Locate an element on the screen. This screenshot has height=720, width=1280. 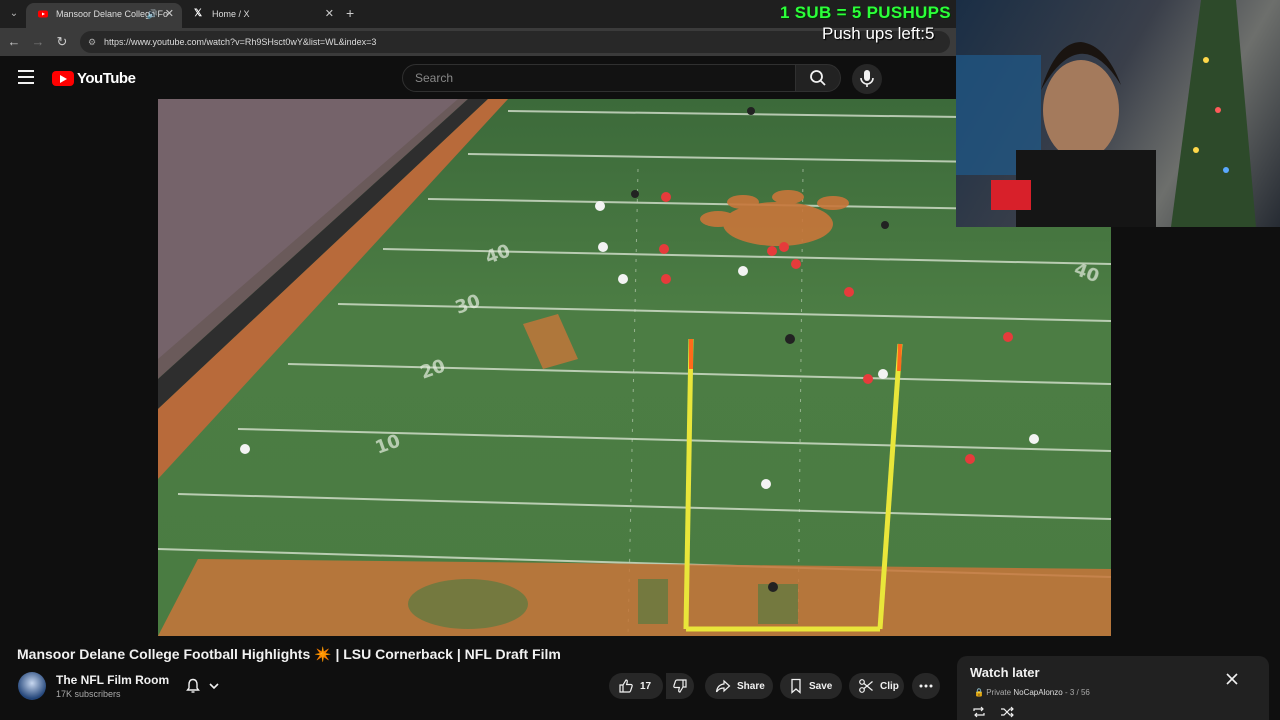
lock-icon: 🔒 is located at coordinates (979, 692).